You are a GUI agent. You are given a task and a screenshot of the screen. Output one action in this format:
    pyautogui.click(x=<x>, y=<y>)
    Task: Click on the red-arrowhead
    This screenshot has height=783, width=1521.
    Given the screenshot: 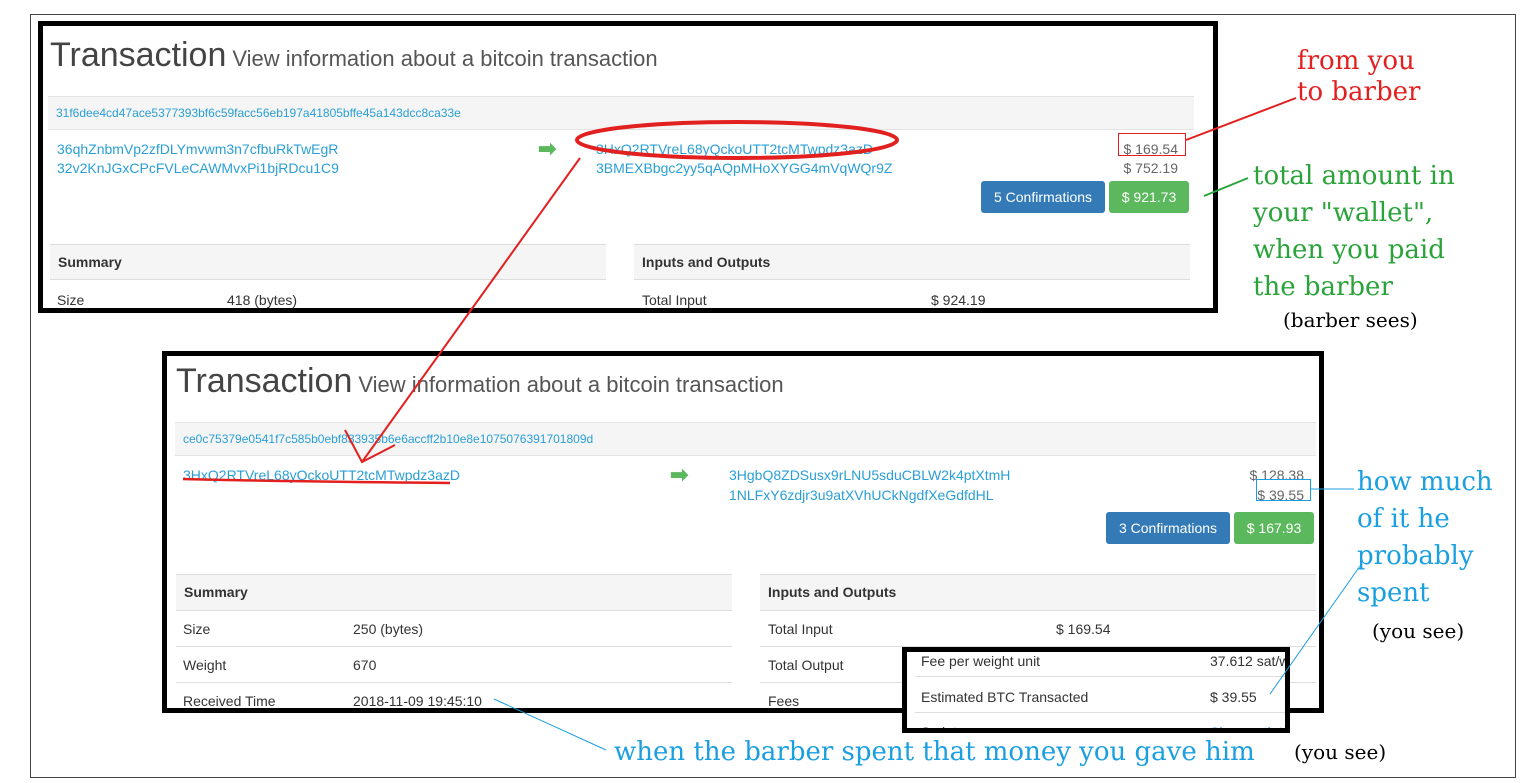 What is the action you would take?
    pyautogui.click(x=370, y=446)
    